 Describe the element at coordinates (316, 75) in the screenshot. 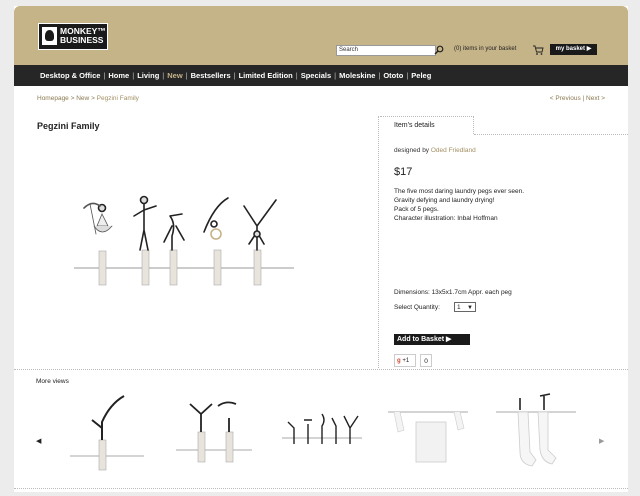

I see `nav-item-specials: Specials` at that location.